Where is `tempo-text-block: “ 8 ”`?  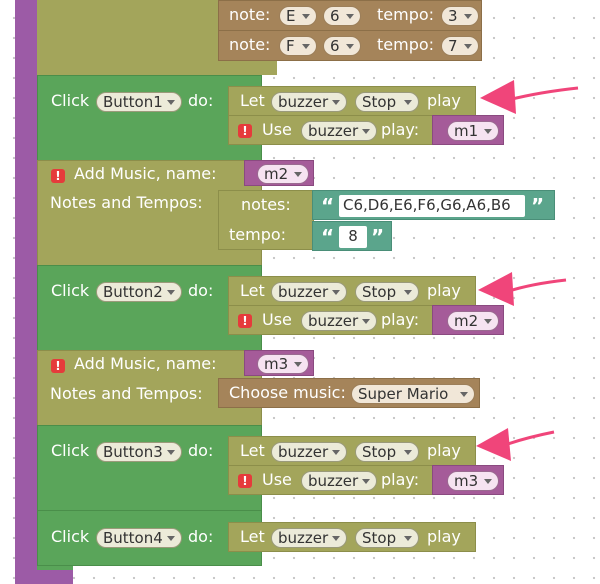
tempo-text-block: “ 8 ” is located at coordinates (352, 236).